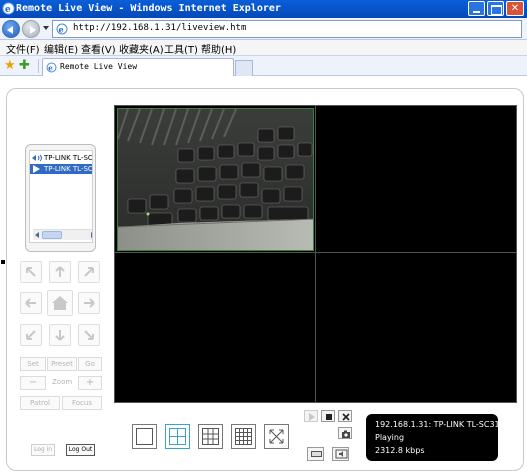  I want to click on minimize-button, so click(476, 8).